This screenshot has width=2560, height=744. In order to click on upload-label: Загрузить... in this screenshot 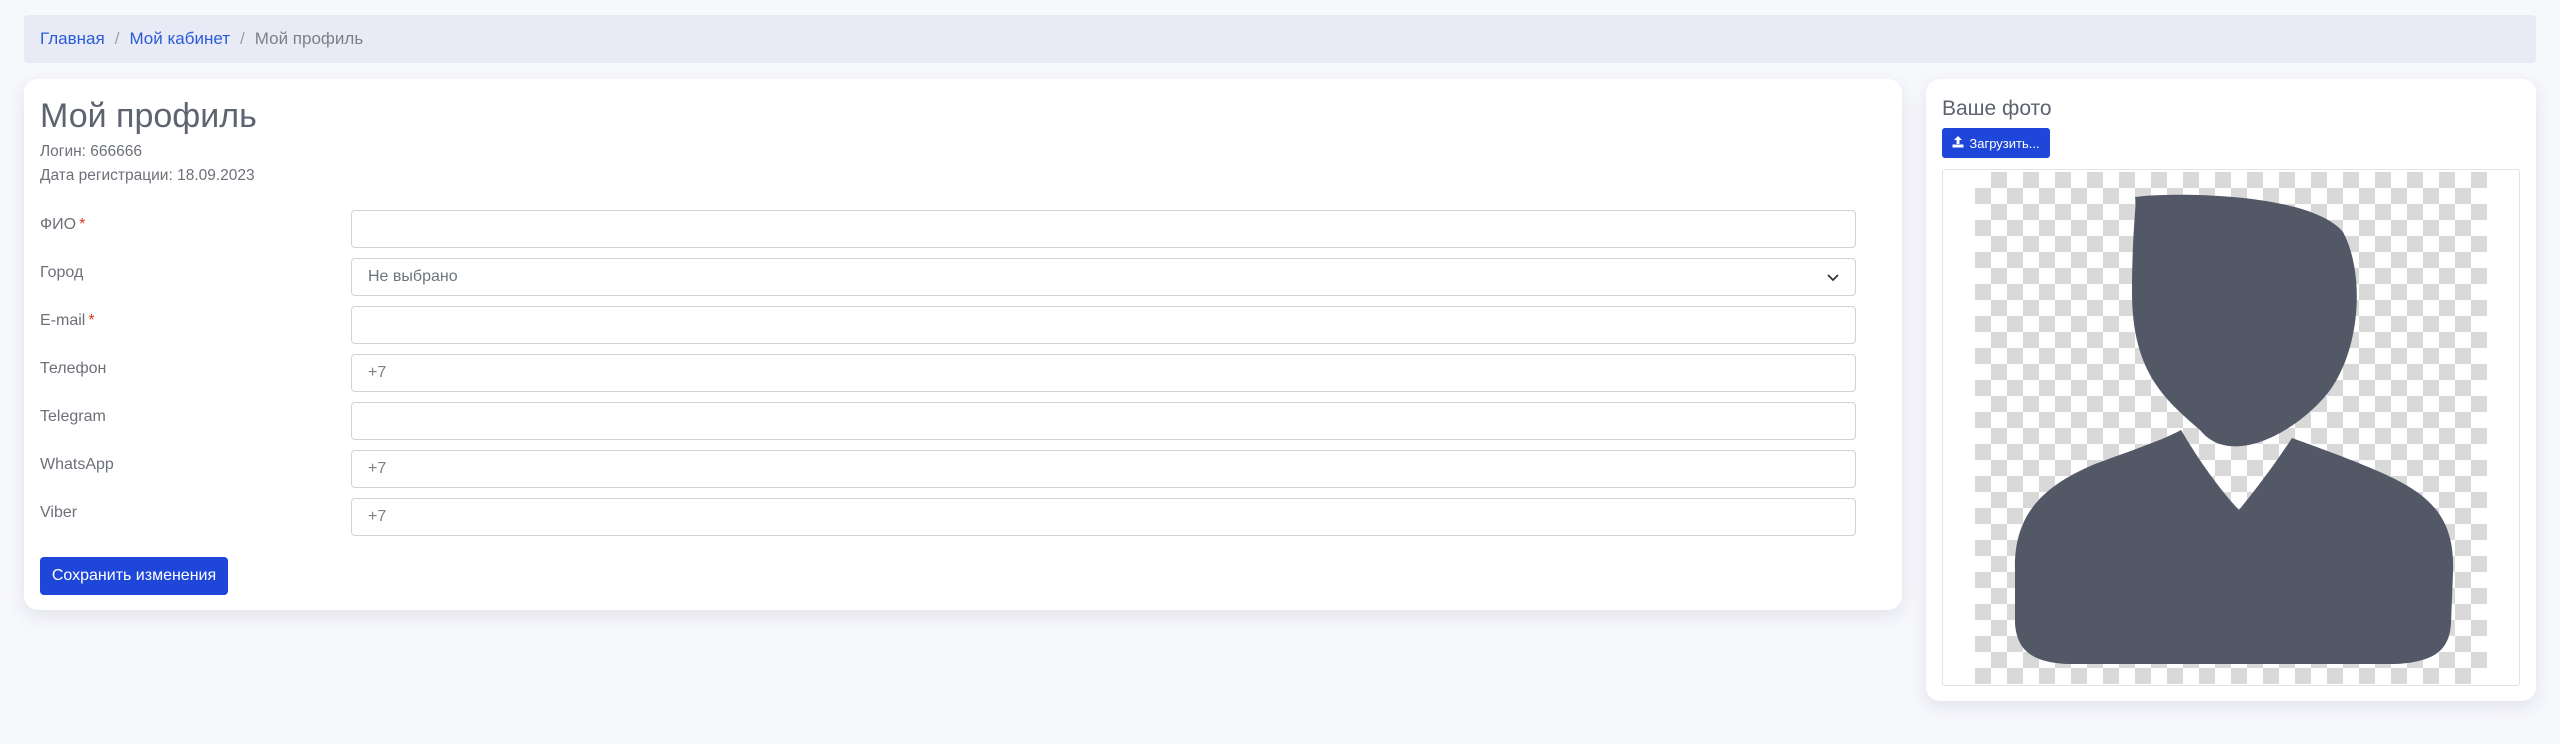, I will do `click(2004, 143)`.